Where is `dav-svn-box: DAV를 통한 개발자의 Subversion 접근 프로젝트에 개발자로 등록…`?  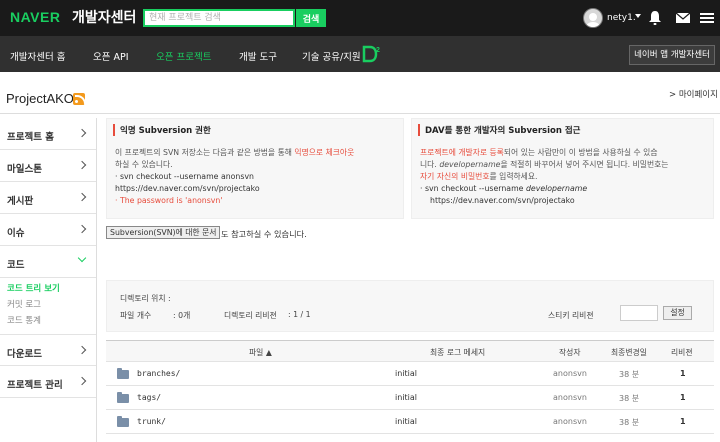 dav-svn-box: DAV를 통한 개발자의 Subversion 접근 프로젝트에 개발자로 등록… is located at coordinates (562, 168).